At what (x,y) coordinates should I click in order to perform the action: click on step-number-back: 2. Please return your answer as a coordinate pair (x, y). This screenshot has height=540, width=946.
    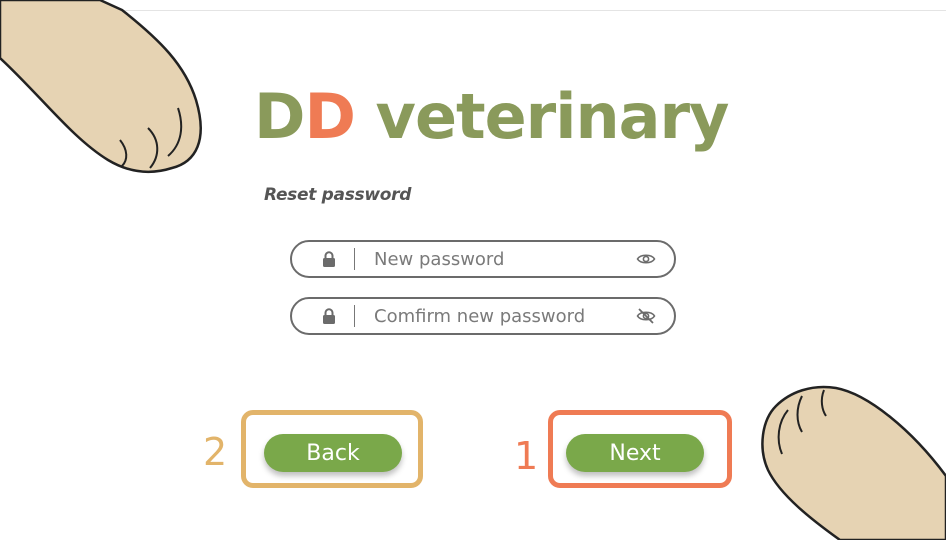
    Looking at the image, I should click on (215, 452).